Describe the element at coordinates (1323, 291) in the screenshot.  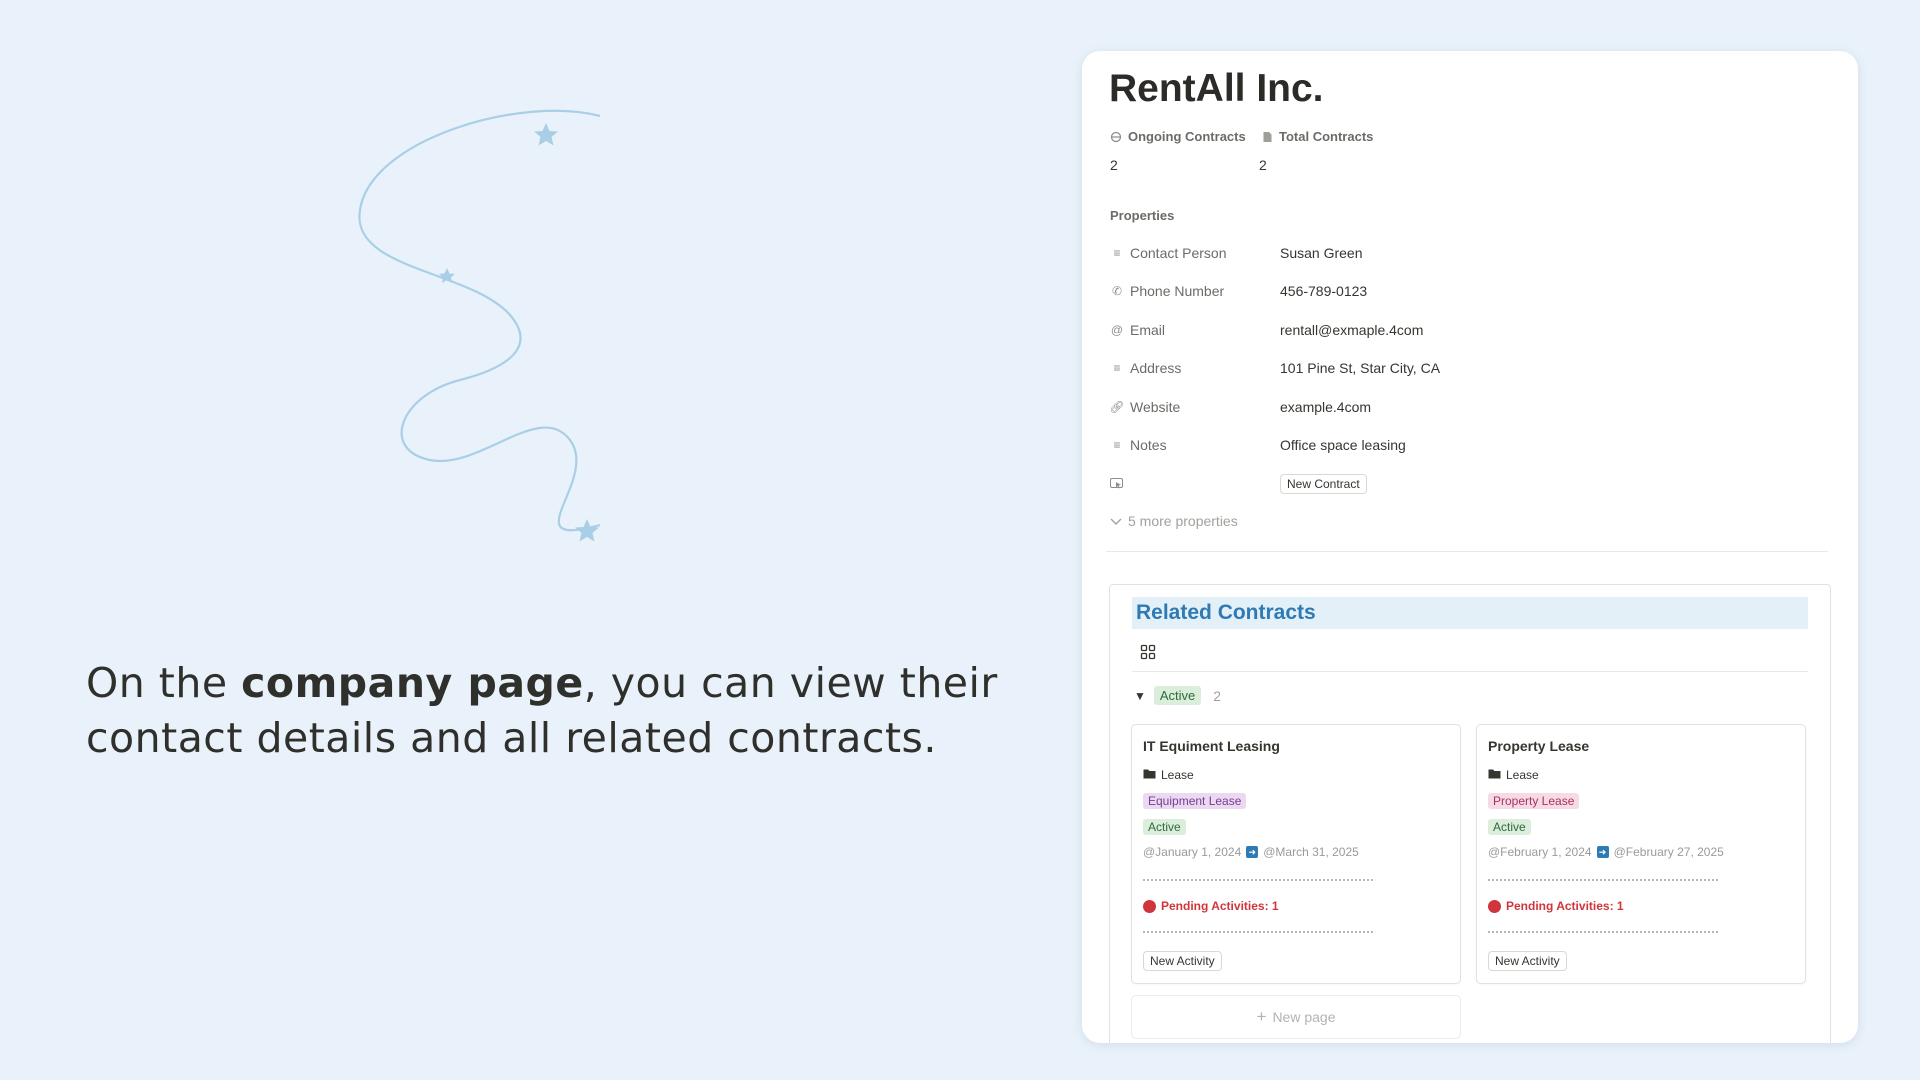
I see `property-value: 456-789-0123` at that location.